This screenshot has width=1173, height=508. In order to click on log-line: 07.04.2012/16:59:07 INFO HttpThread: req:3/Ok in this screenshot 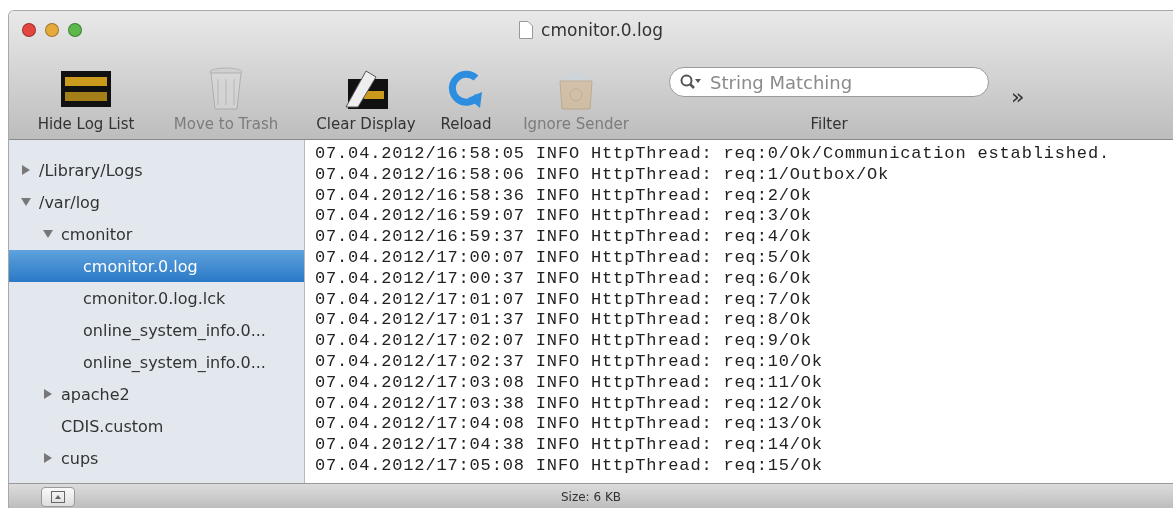, I will do `click(564, 217)`.